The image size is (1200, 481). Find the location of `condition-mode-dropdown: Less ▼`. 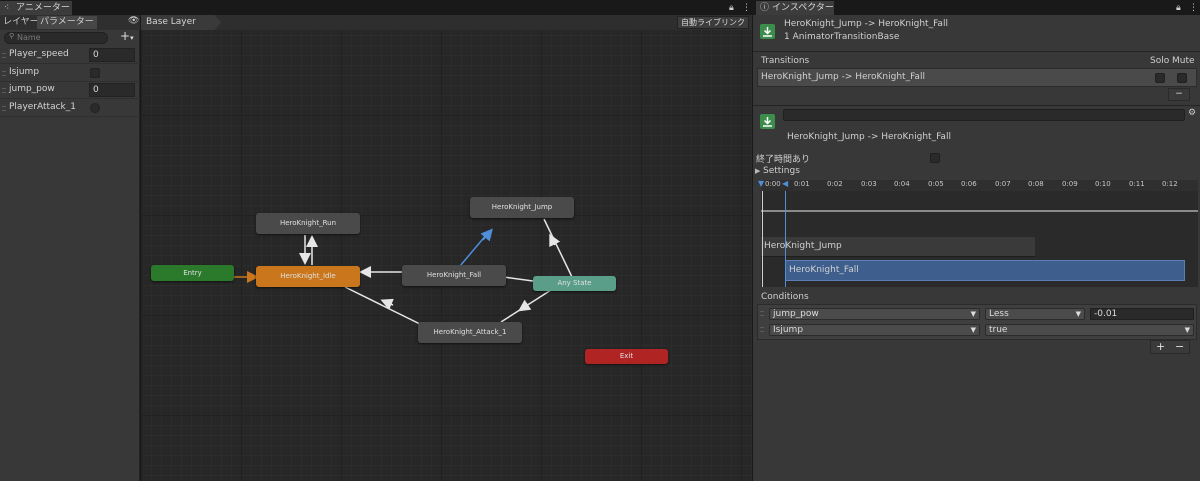

condition-mode-dropdown: Less ▼ is located at coordinates (1035, 314).